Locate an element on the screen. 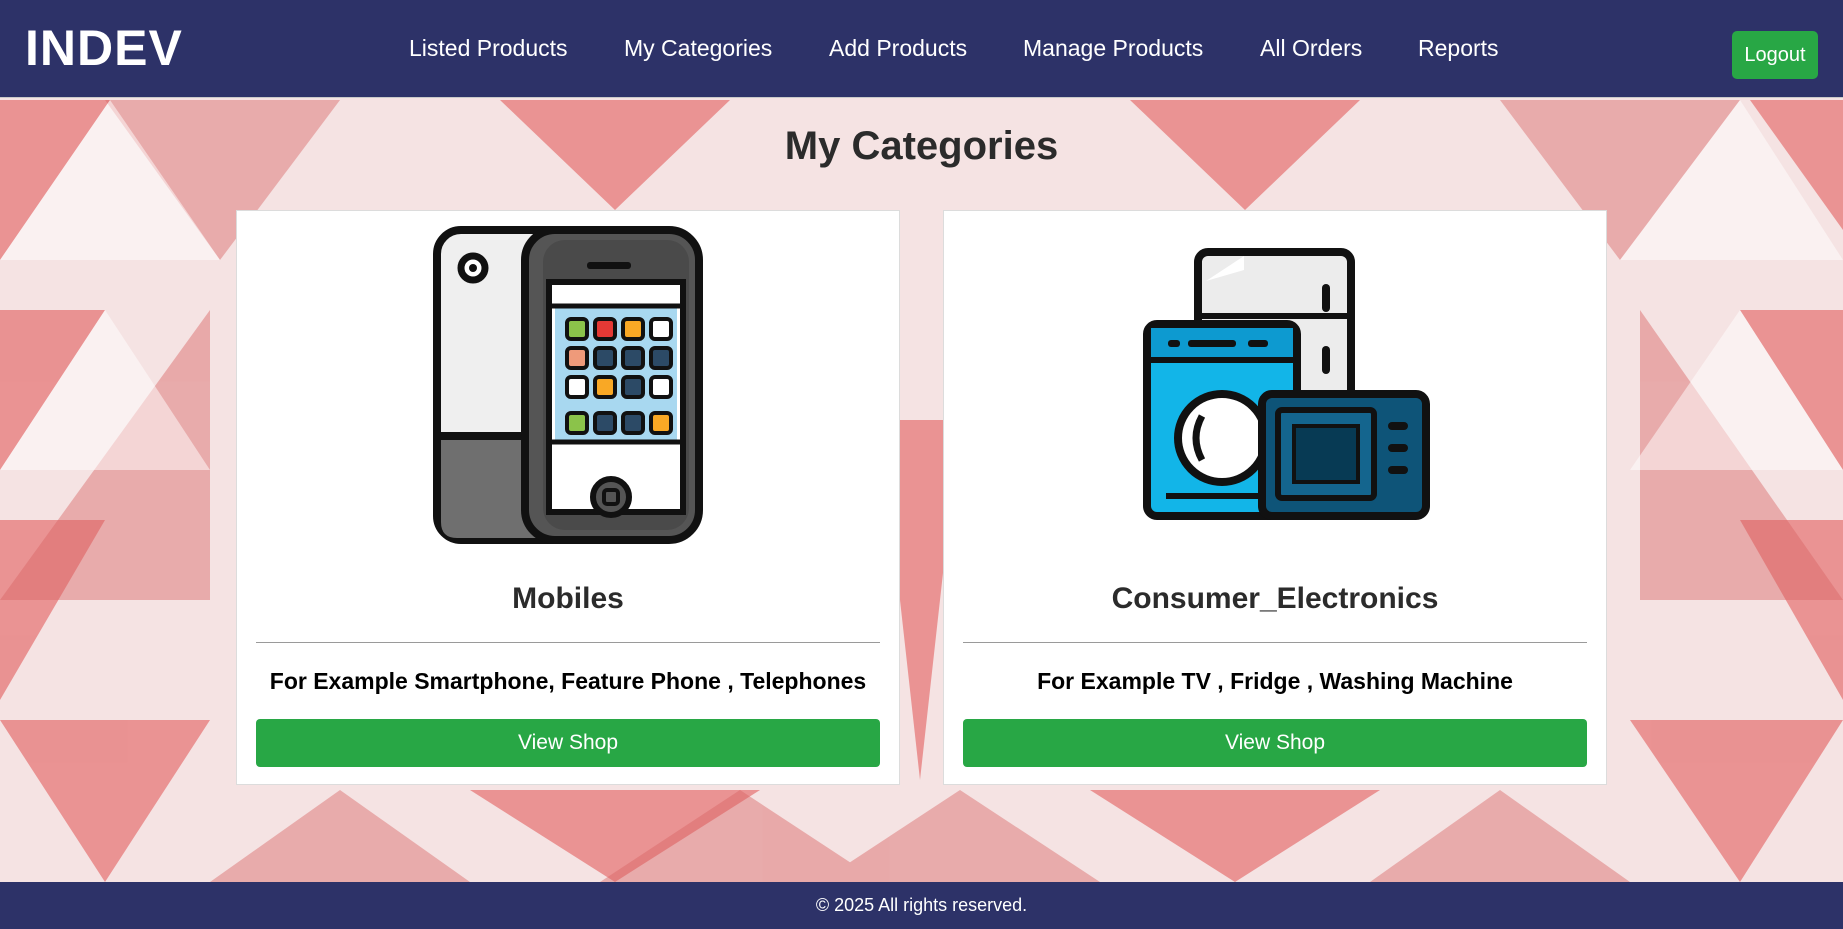 The height and width of the screenshot is (929, 1843). nav-reports: Reports is located at coordinates (1458, 48).